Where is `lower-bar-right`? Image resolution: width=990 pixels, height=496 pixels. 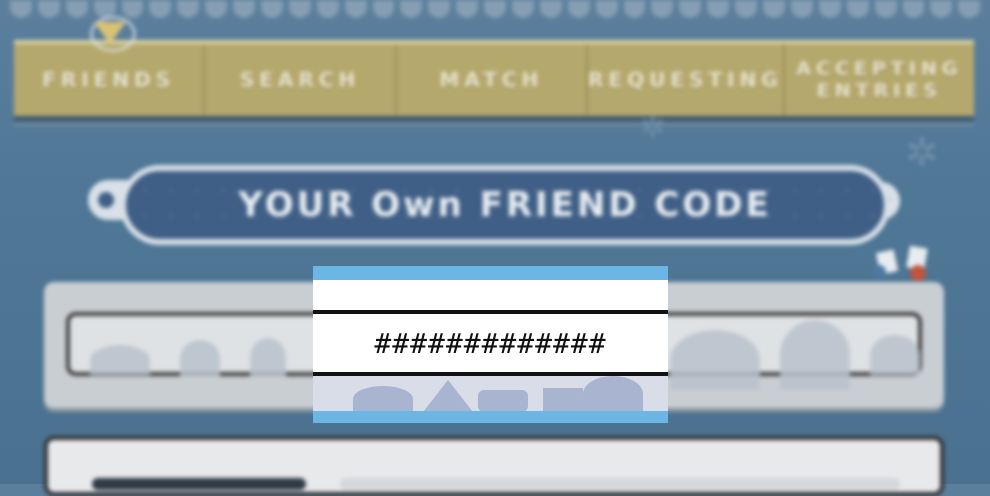 lower-bar-right is located at coordinates (620, 484).